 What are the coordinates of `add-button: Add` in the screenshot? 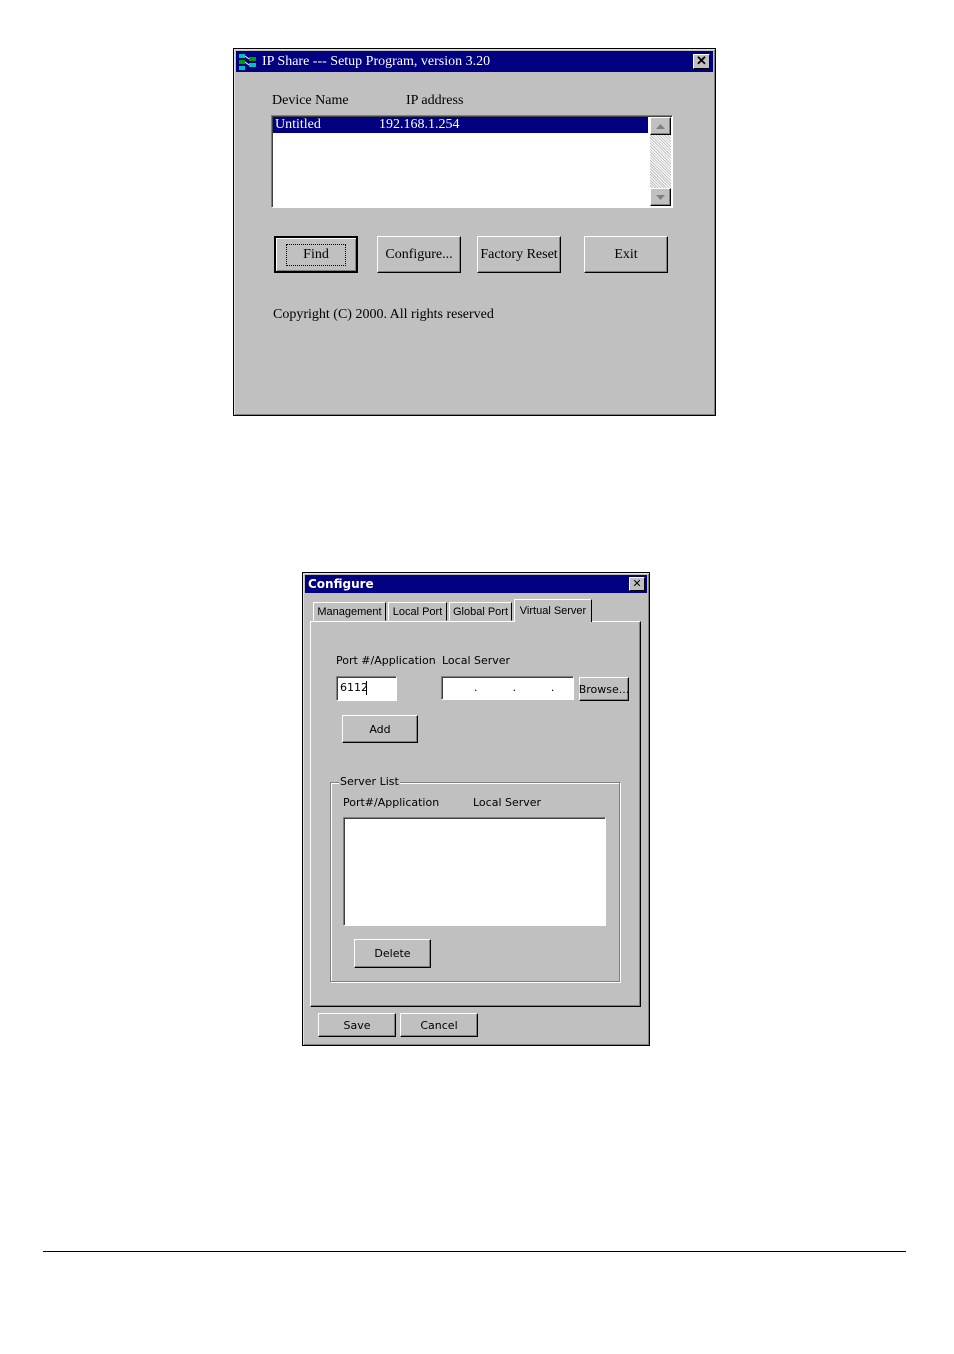 It's located at (380, 729).